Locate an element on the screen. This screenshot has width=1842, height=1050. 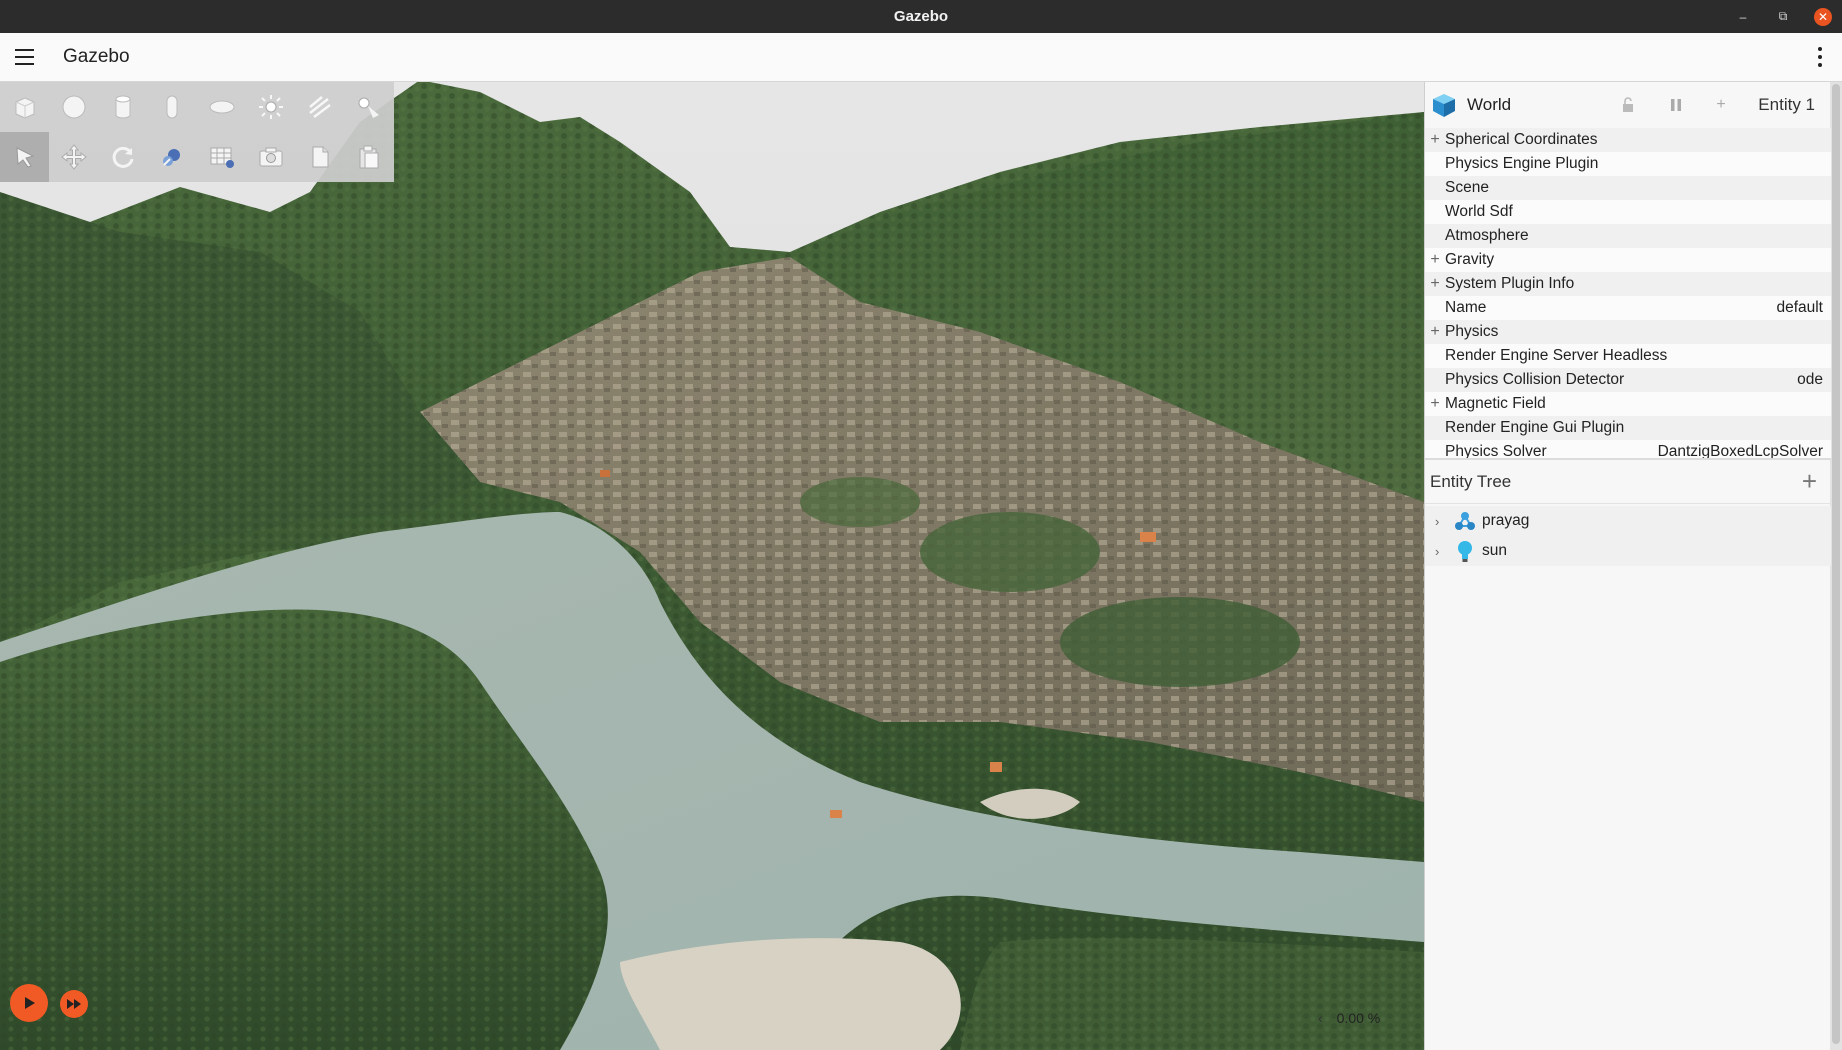
property-row: Scene is located at coordinates (1628, 188).